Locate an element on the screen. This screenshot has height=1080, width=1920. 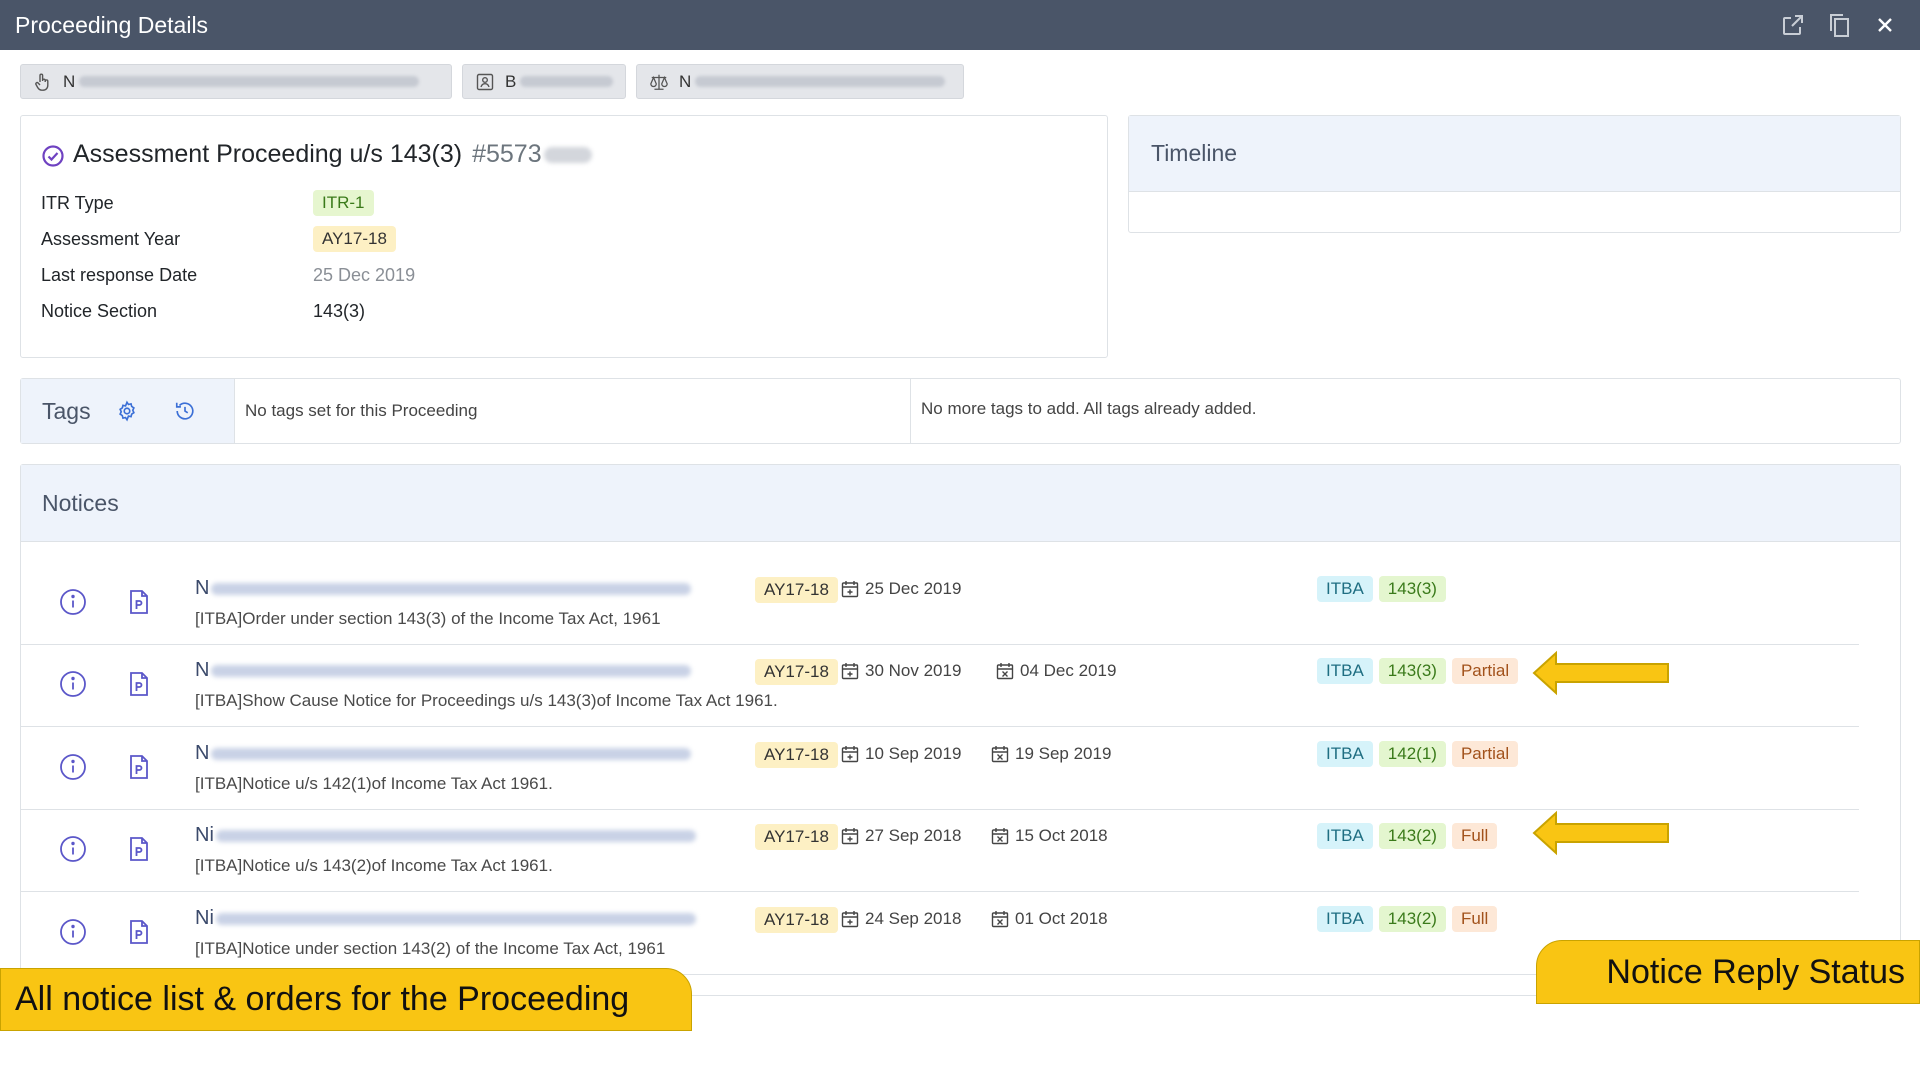
history-icon is located at coordinates (184, 411).